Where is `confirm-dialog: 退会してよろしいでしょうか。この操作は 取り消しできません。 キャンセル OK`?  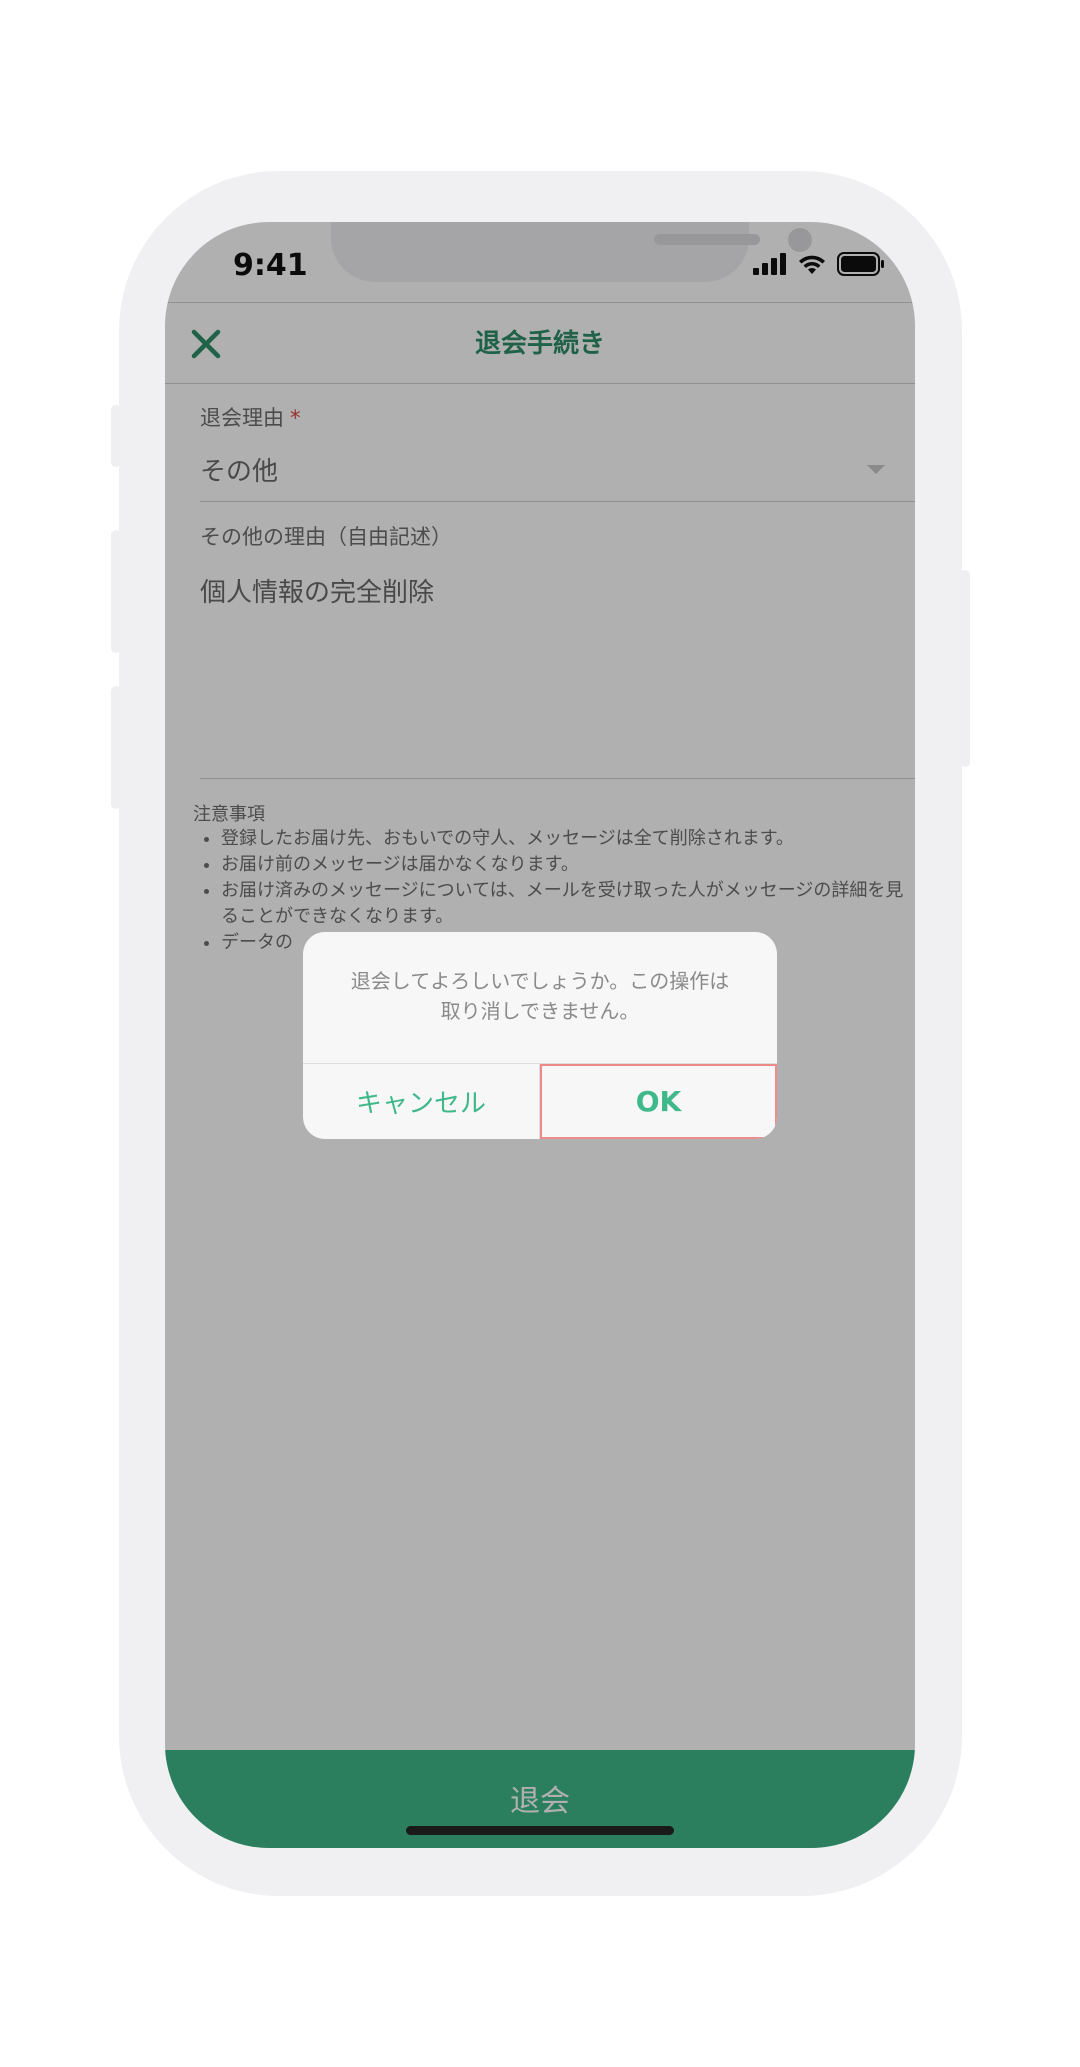
confirm-dialog: 退会してよろしいでしょうか。この操作は 取り消しできません。 キャンセル OK is located at coordinates (540, 1035).